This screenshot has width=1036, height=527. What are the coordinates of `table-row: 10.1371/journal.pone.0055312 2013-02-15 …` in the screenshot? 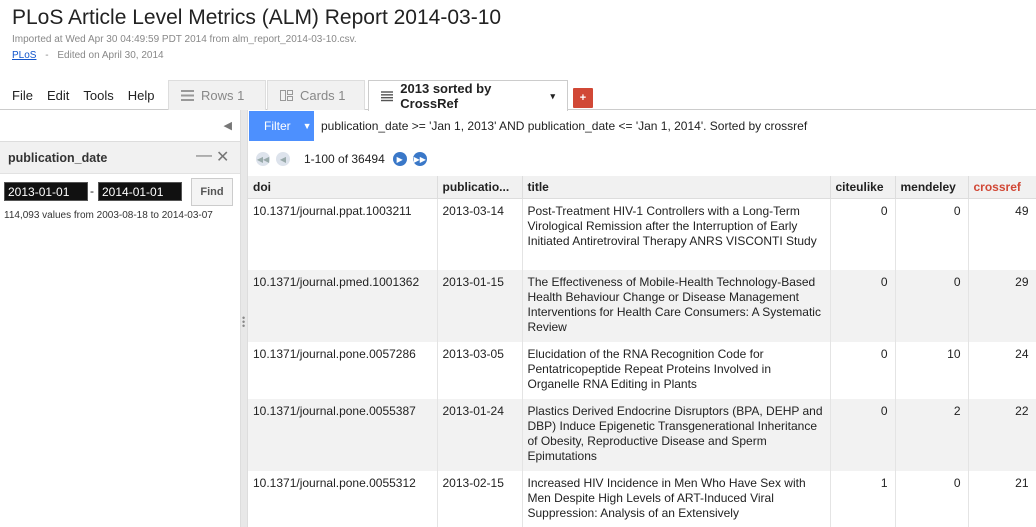 It's located at (642, 499).